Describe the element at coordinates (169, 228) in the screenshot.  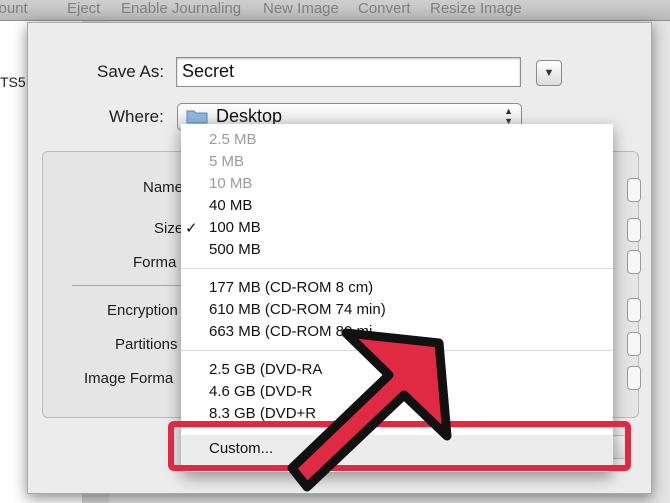
I see `size-label: Size` at that location.